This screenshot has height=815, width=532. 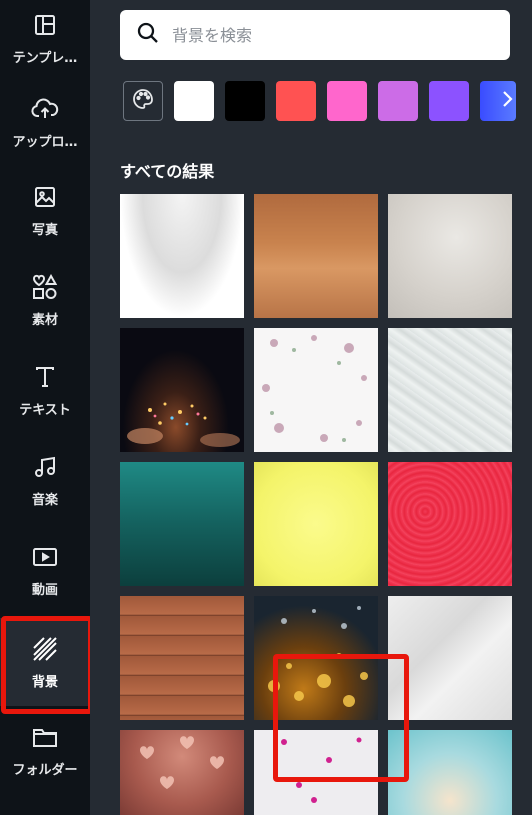 What do you see at coordinates (44, 590) in the screenshot?
I see `sidebar-item-label: 動画` at bounding box center [44, 590].